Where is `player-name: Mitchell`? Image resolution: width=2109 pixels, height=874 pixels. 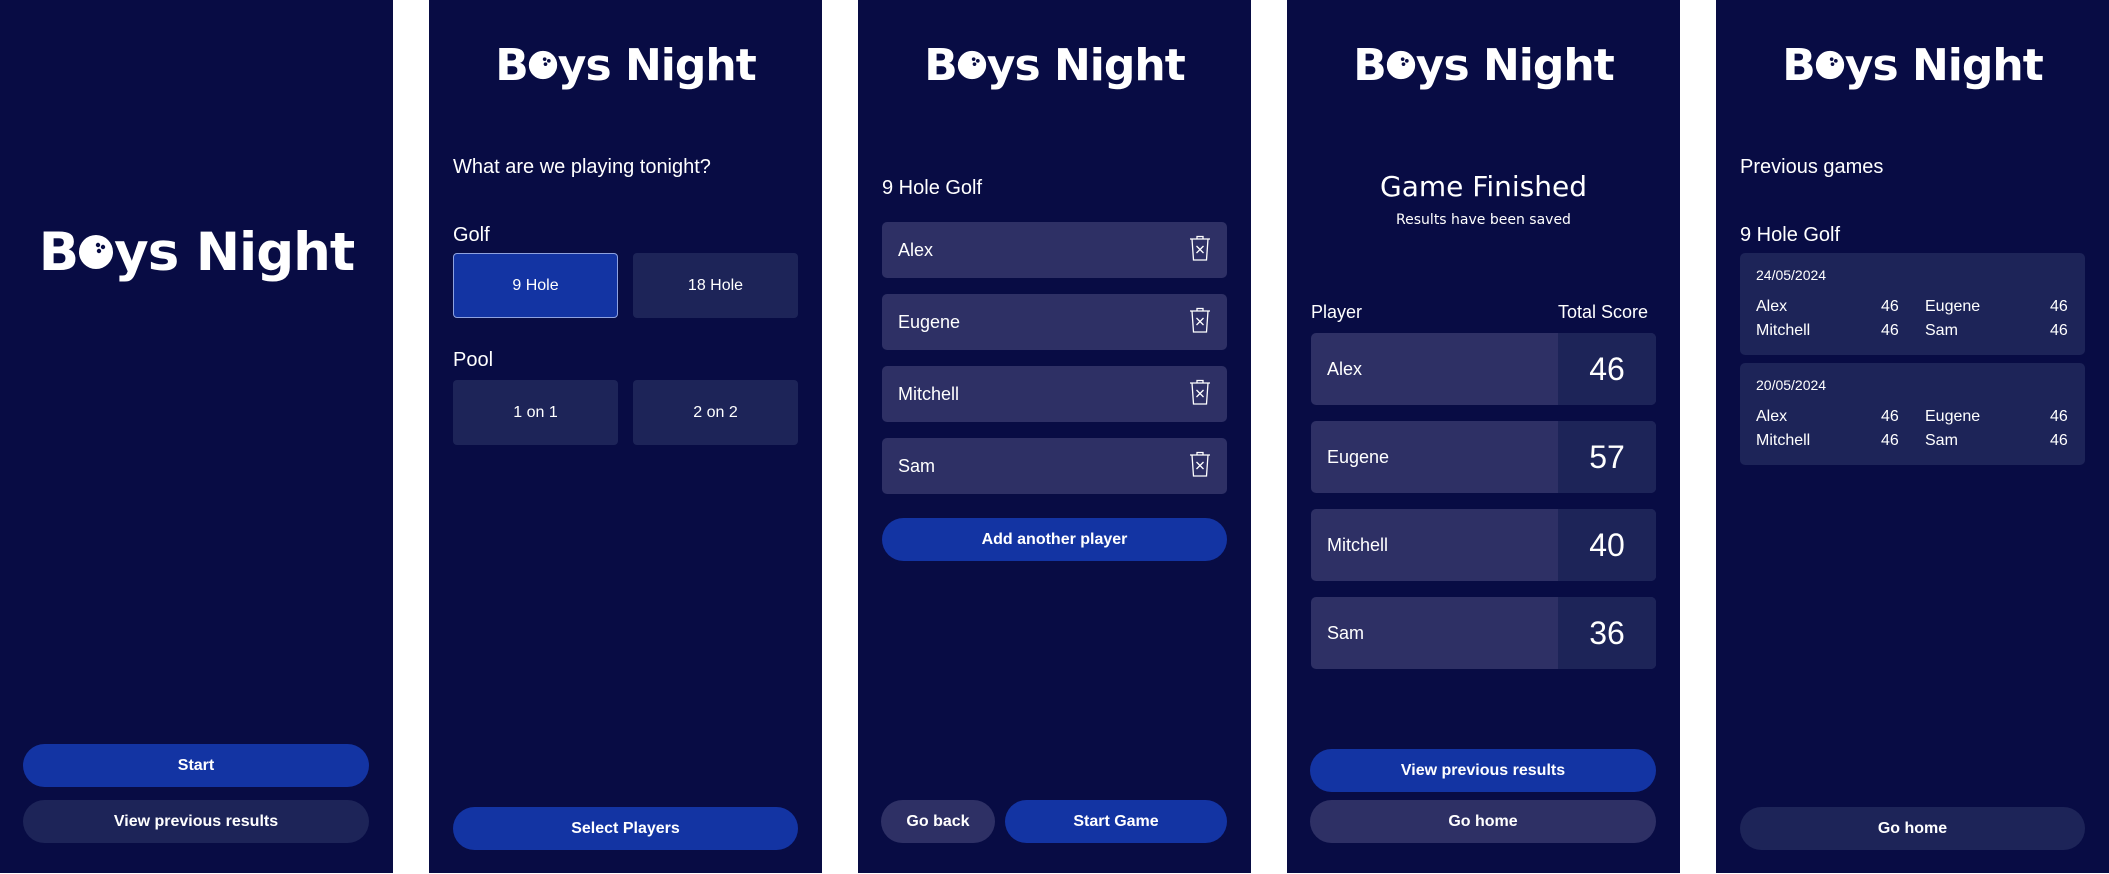
player-name: Mitchell is located at coordinates (929, 393).